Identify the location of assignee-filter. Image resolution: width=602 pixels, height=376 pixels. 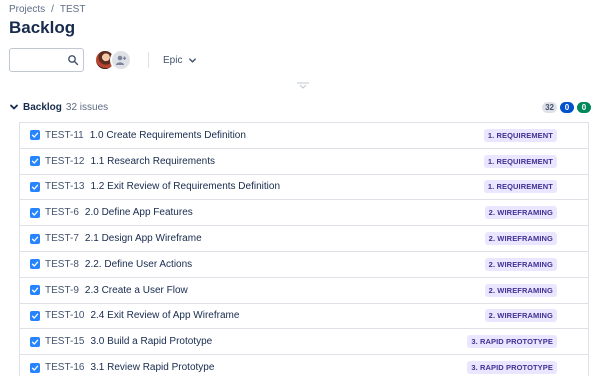
(114, 60).